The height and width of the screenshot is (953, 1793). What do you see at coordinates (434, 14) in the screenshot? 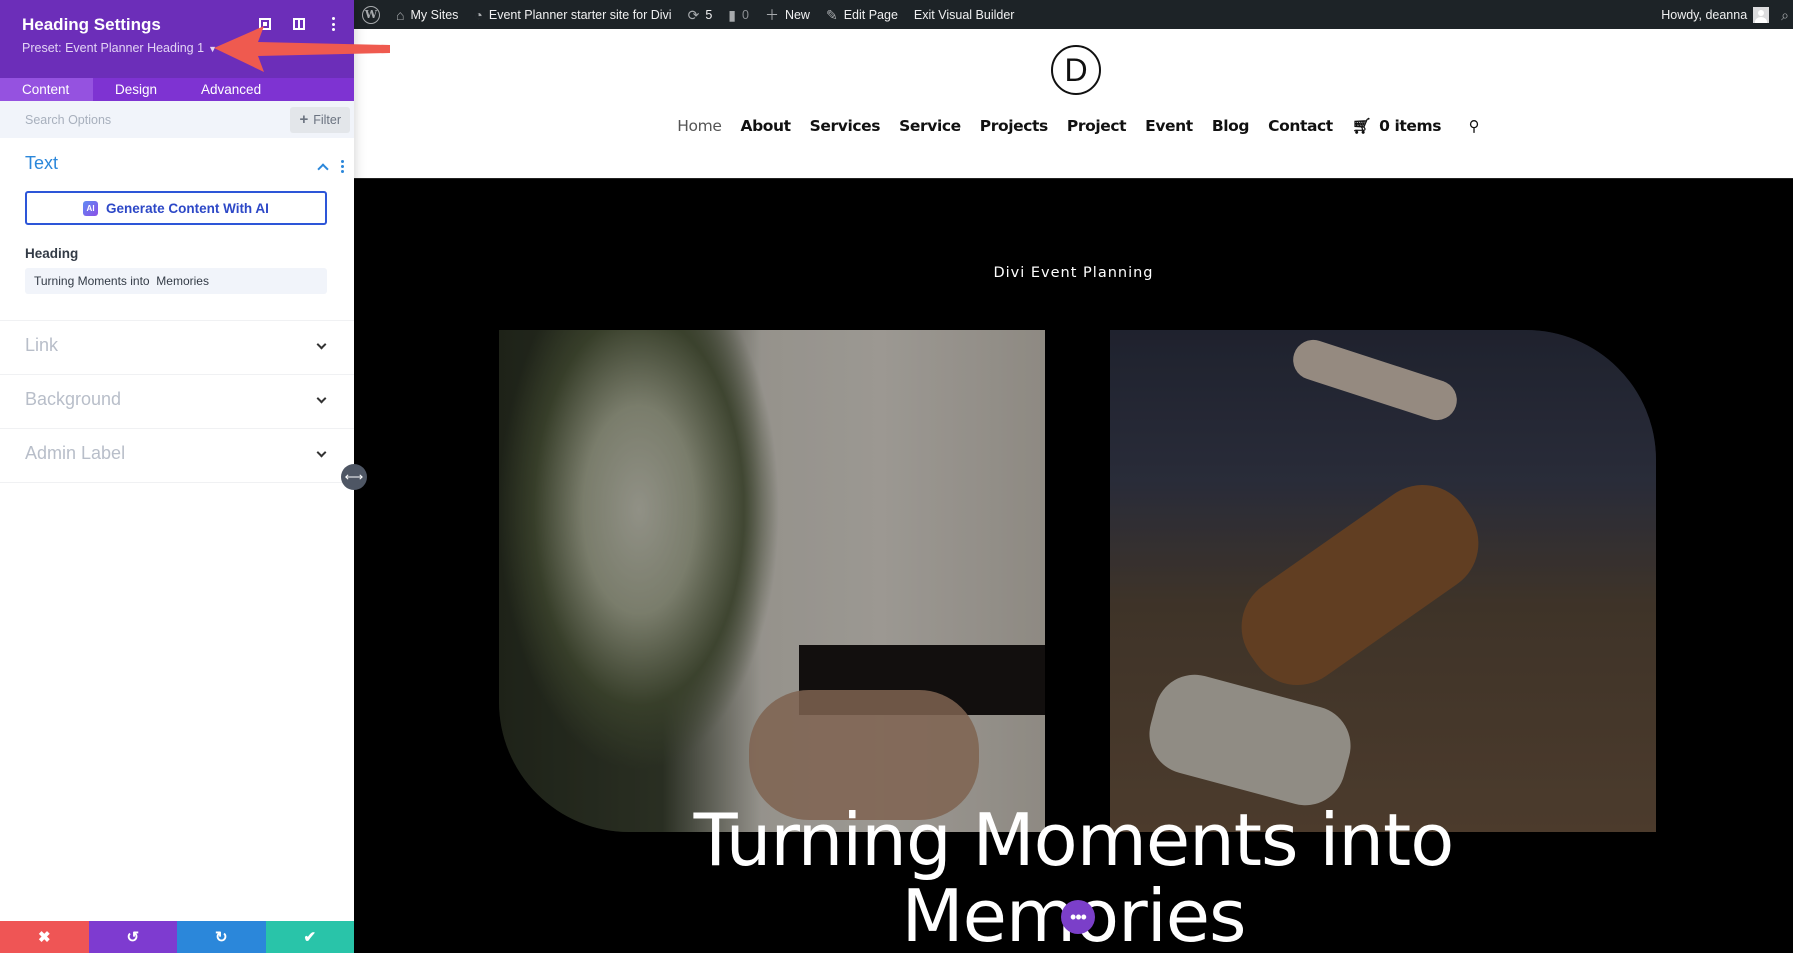
I see `my-sites-label: My Sites` at bounding box center [434, 14].